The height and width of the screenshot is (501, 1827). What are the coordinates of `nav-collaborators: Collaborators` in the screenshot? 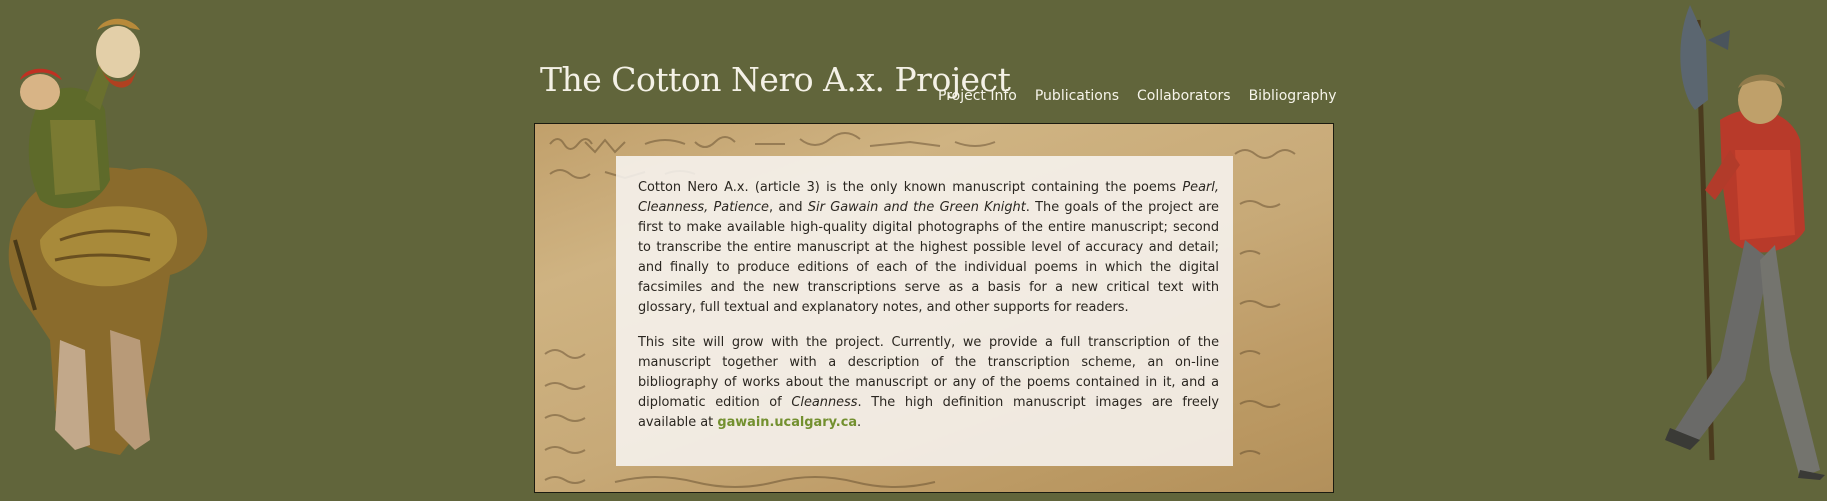 It's located at (1184, 96).